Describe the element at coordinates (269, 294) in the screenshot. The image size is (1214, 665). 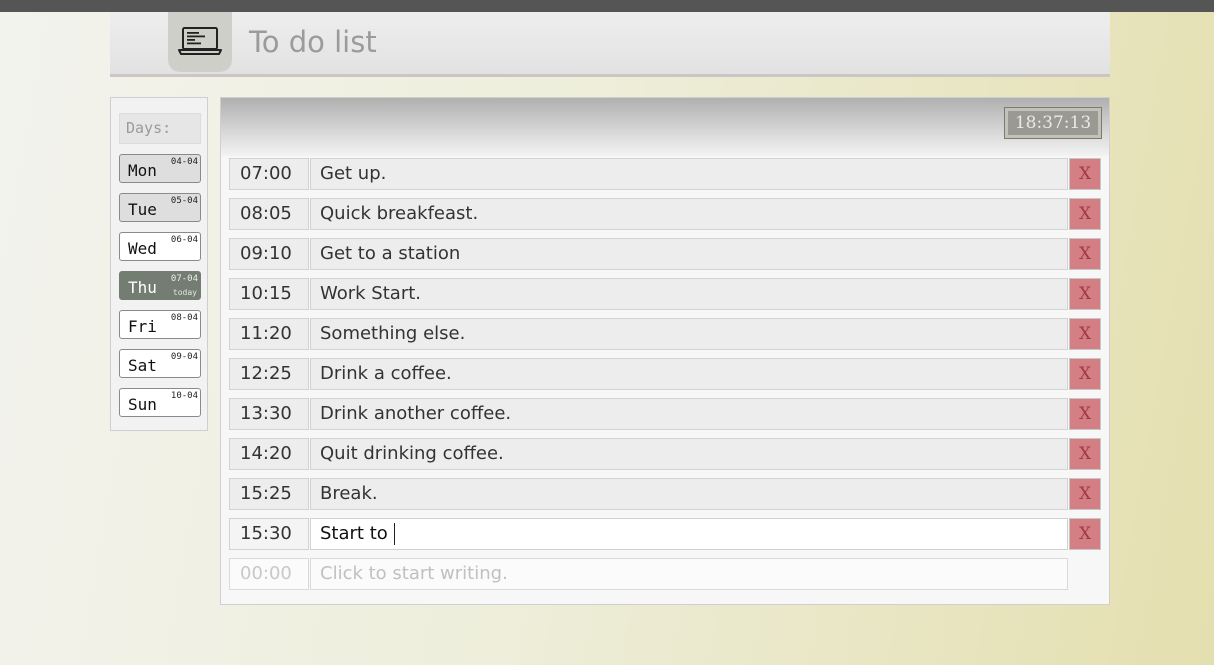
I see `task-time: 10:15` at that location.